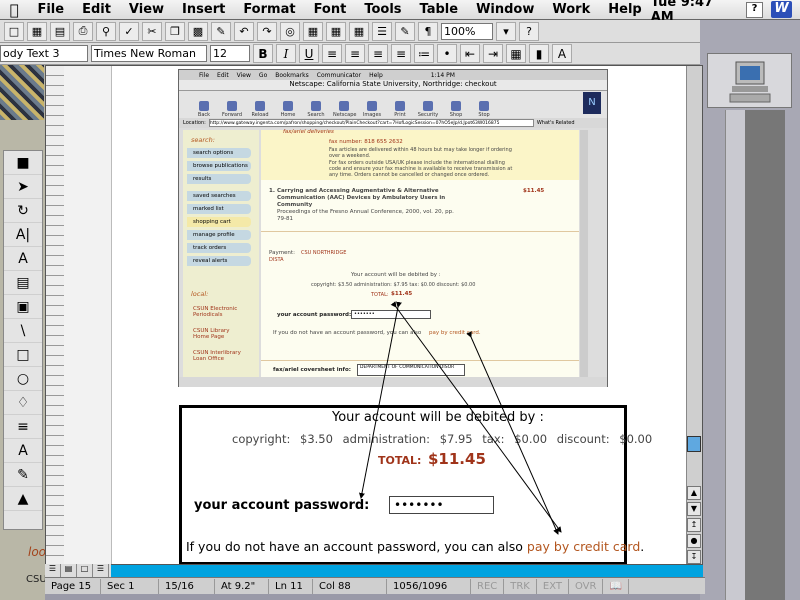  Describe the element at coordinates (152, 31) in the screenshot. I see `cut-icon: ✂` at that location.